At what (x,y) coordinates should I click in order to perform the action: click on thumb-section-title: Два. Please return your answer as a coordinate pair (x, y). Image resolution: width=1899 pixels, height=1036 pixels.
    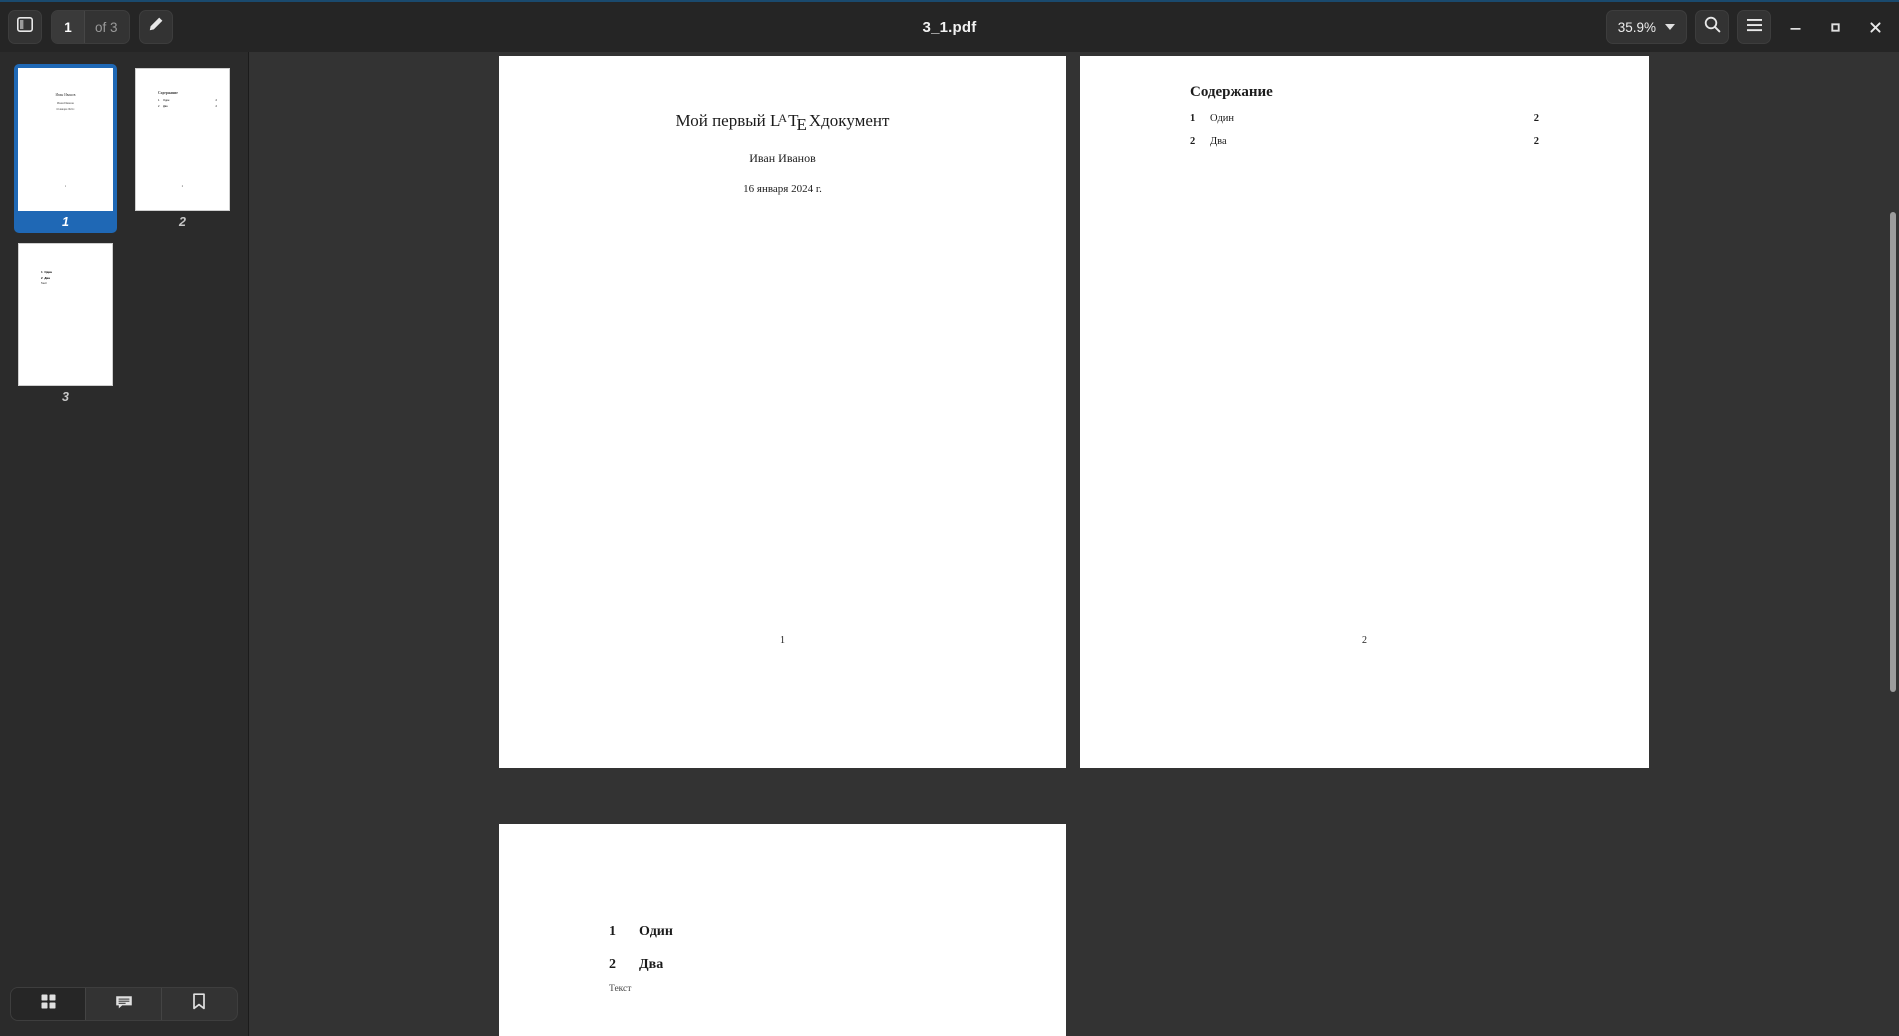
    Looking at the image, I should click on (47, 278).